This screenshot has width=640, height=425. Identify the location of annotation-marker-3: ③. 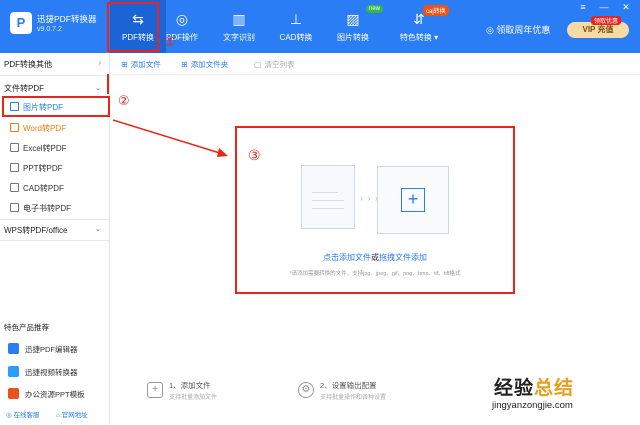
(254, 156).